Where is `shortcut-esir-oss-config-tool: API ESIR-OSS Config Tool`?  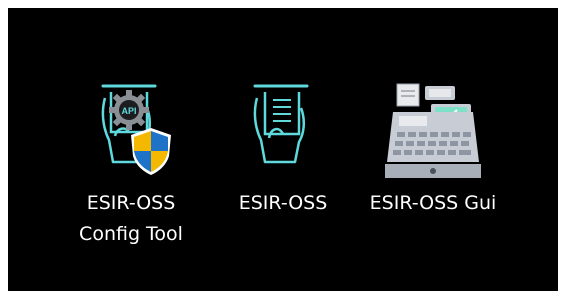
shortcut-esir-oss-config-tool: API ESIR-OSS Config Tool is located at coordinates (131, 166).